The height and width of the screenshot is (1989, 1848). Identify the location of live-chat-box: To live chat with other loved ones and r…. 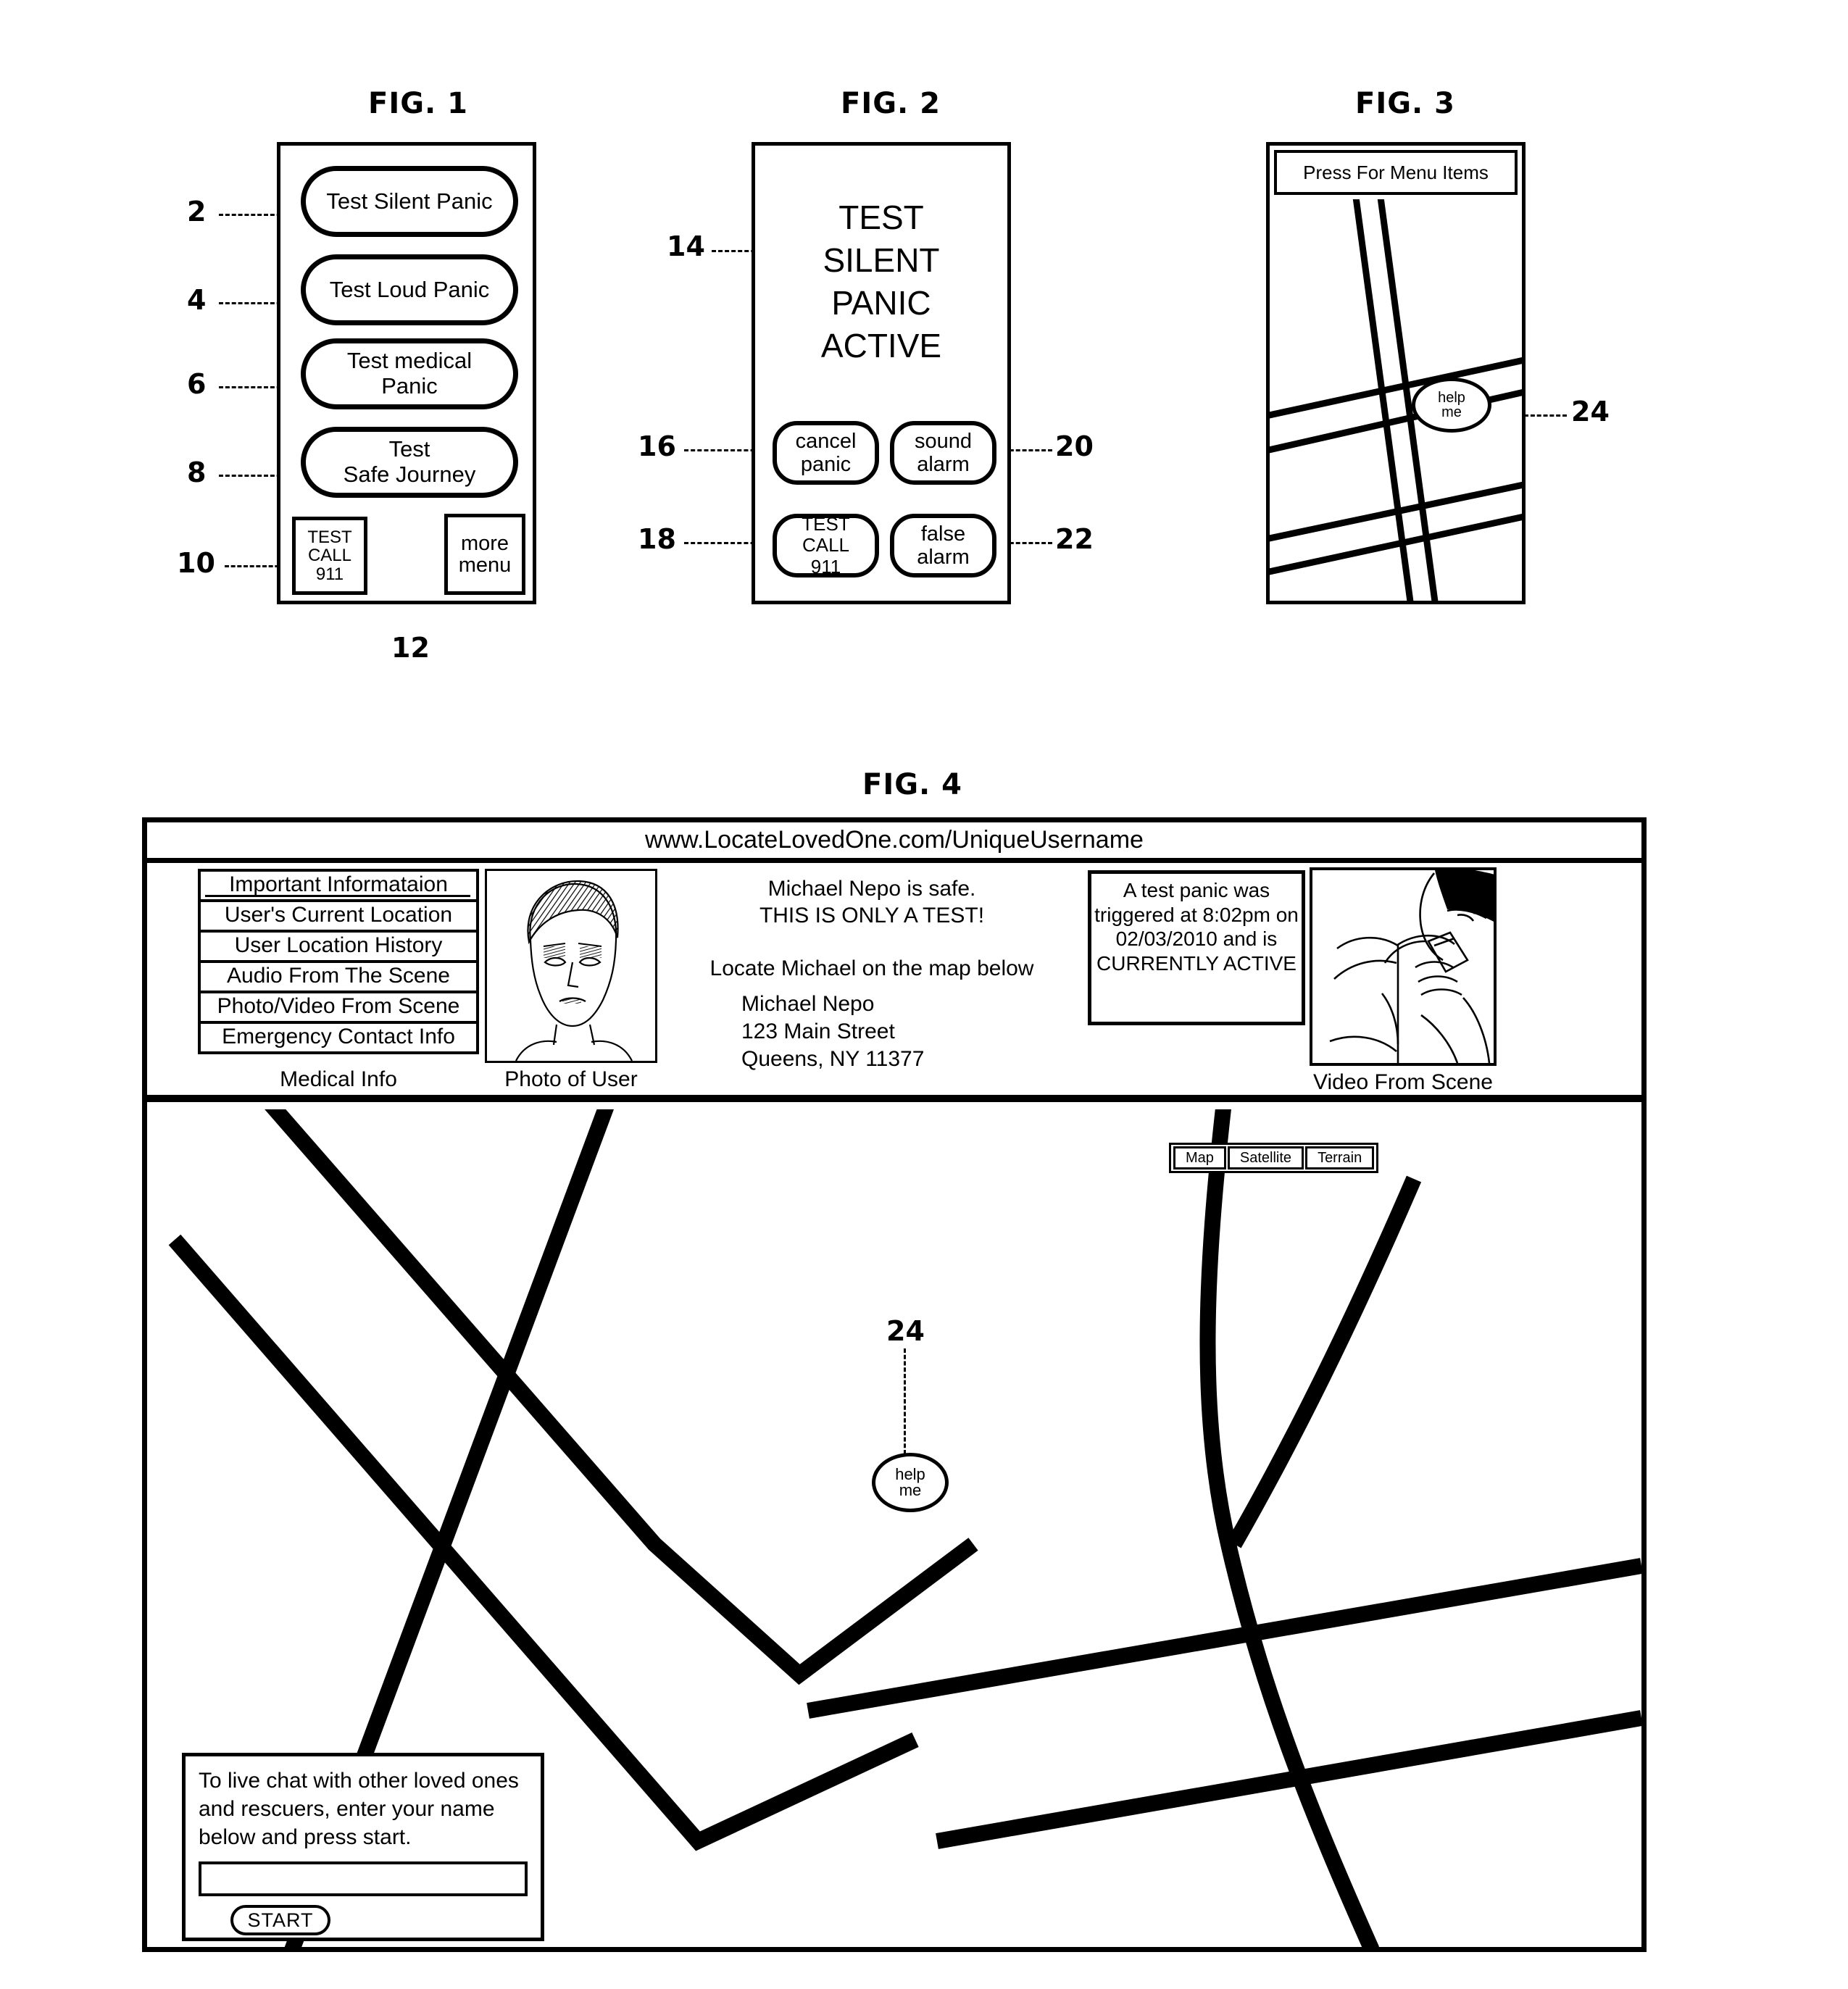
(363, 1847).